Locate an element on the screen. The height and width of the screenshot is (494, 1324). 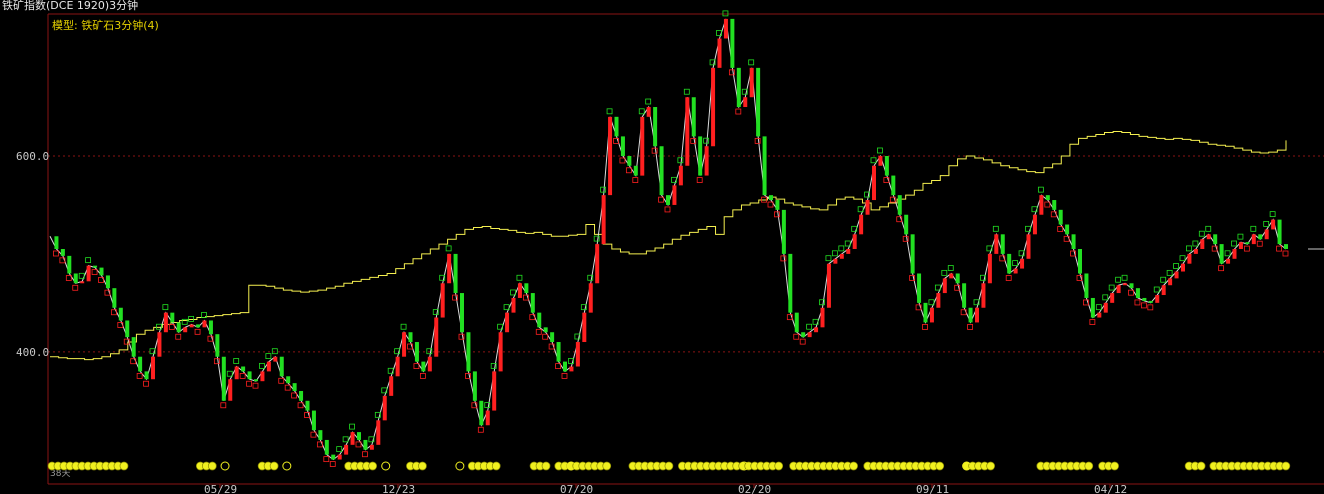
x-tick-label: 04/12 is located at coordinates (1110, 488).